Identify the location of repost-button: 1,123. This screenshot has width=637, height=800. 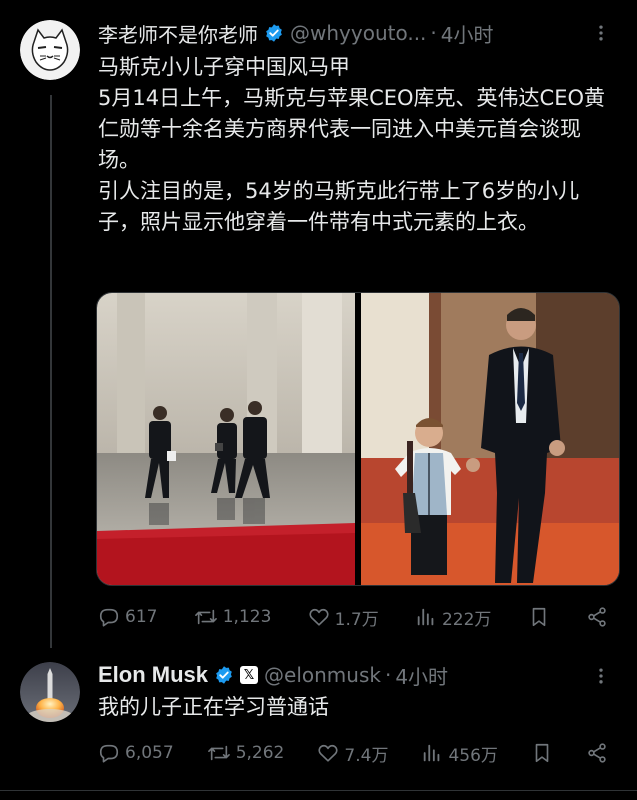
(233, 617).